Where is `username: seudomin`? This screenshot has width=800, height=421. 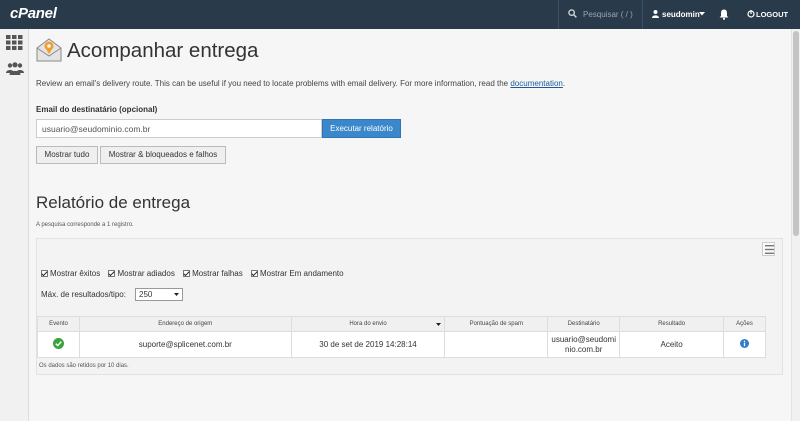 username: seudomin is located at coordinates (681, 14).